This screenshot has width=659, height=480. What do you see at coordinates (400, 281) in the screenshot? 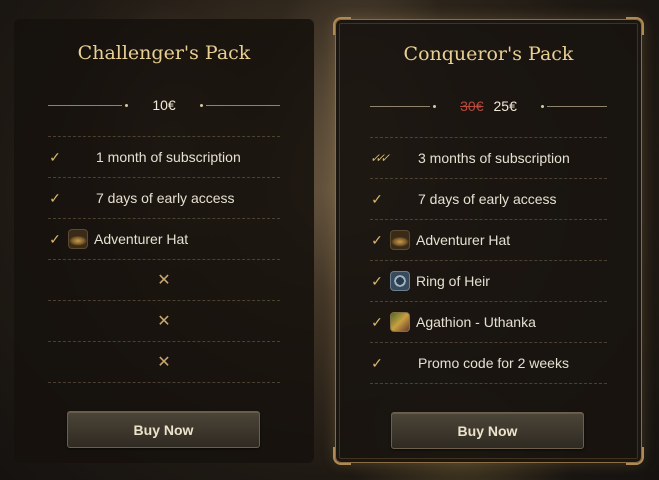
I see `ring-icon` at bounding box center [400, 281].